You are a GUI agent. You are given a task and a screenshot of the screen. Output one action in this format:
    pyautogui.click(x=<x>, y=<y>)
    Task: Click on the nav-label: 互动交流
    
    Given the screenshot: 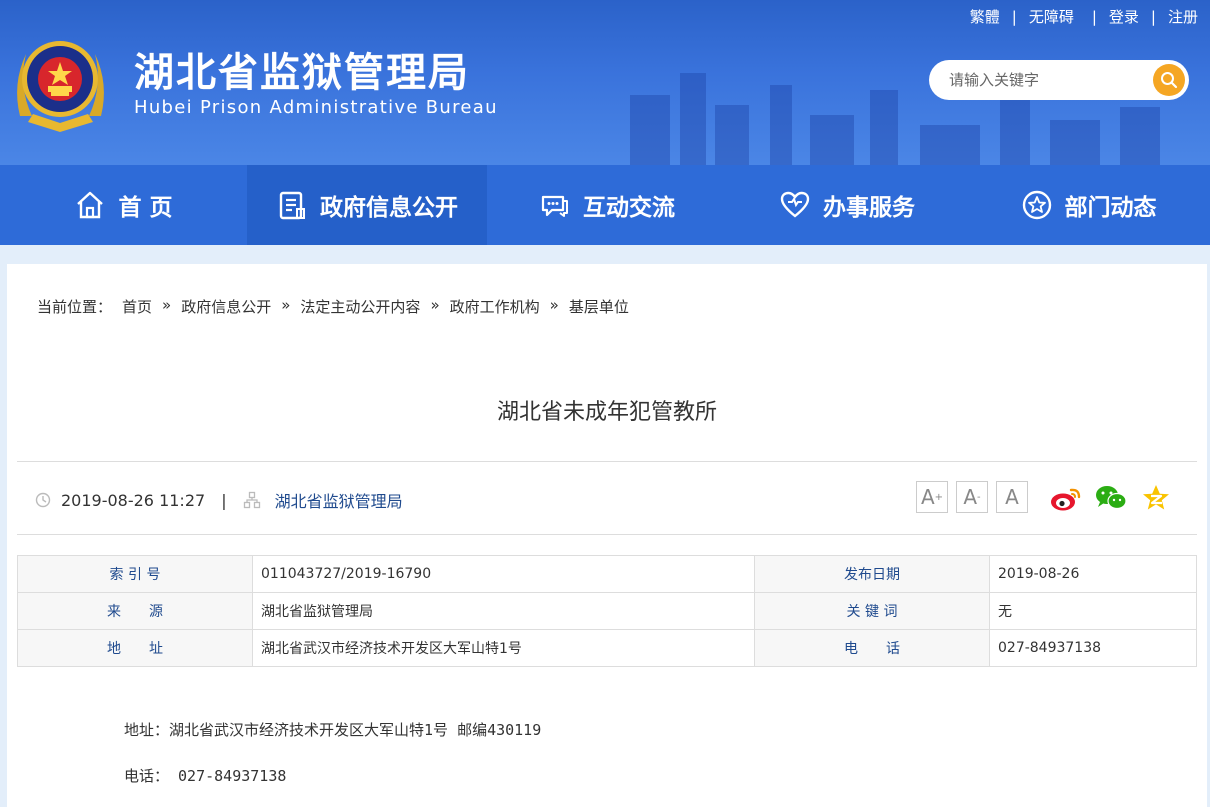 What is the action you would take?
    pyautogui.click(x=629, y=208)
    